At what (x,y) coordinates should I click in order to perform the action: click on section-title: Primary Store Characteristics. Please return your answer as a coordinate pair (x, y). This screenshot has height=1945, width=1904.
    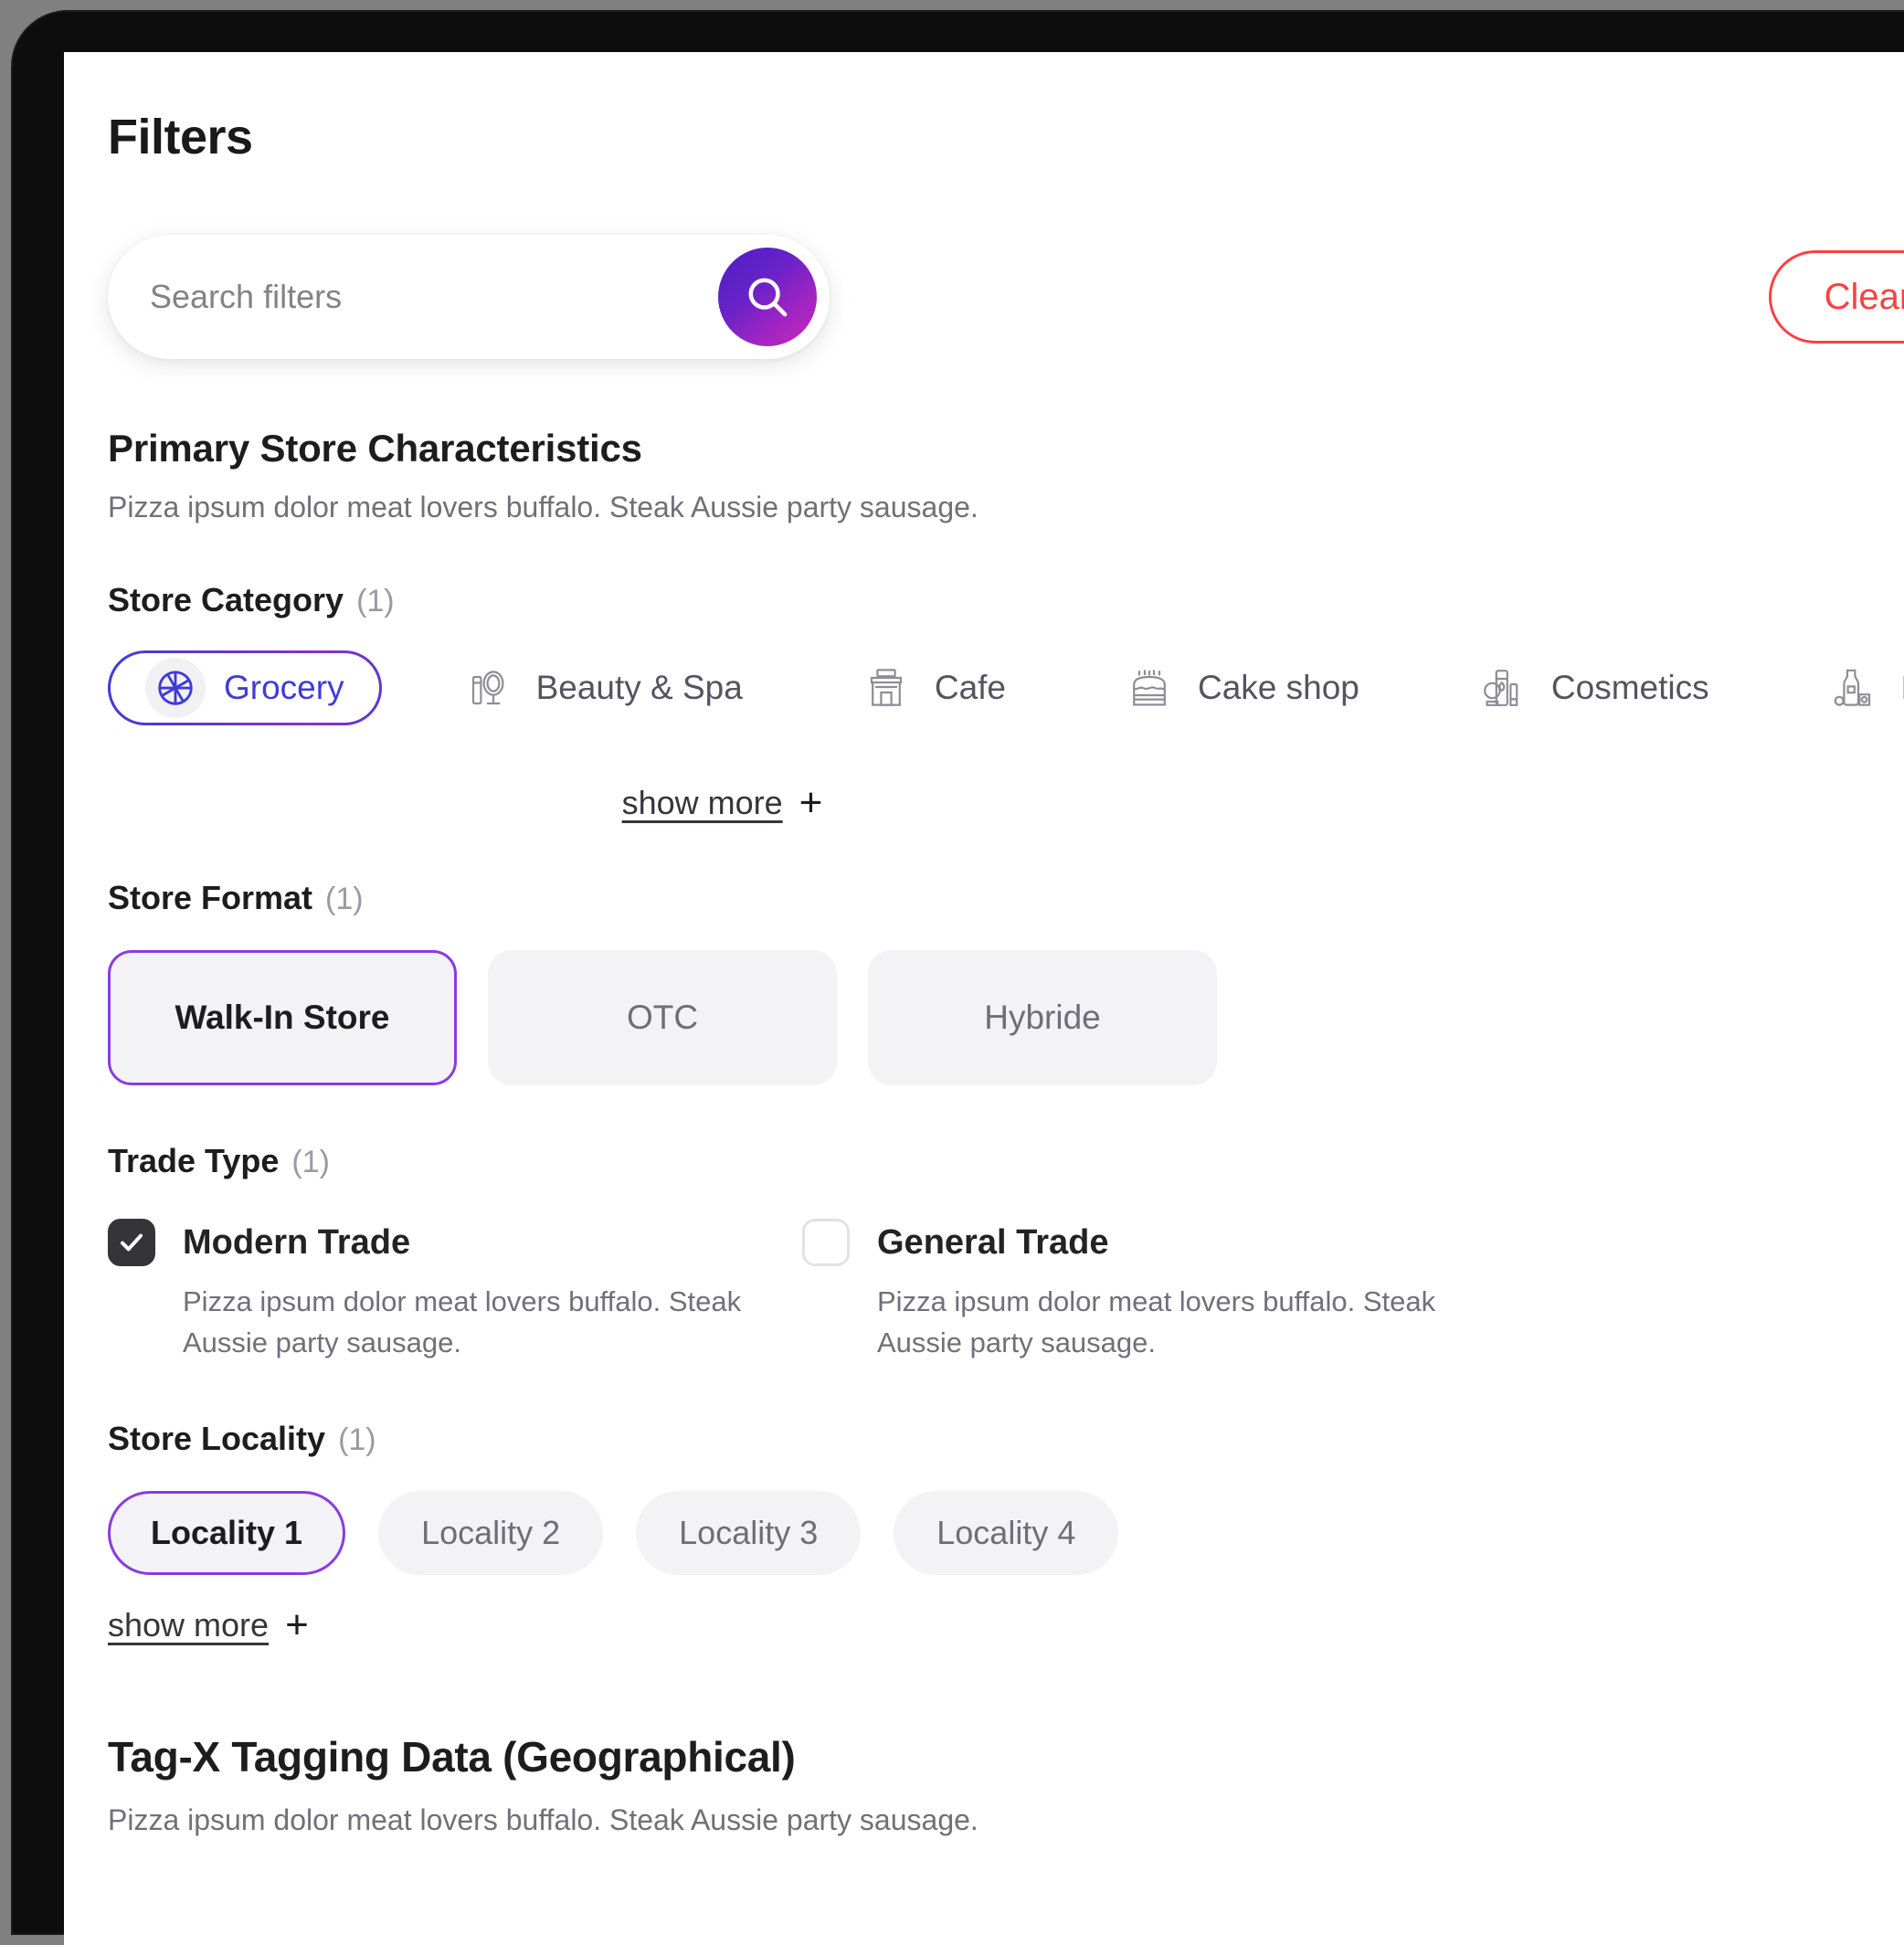
    Looking at the image, I should click on (375, 448).